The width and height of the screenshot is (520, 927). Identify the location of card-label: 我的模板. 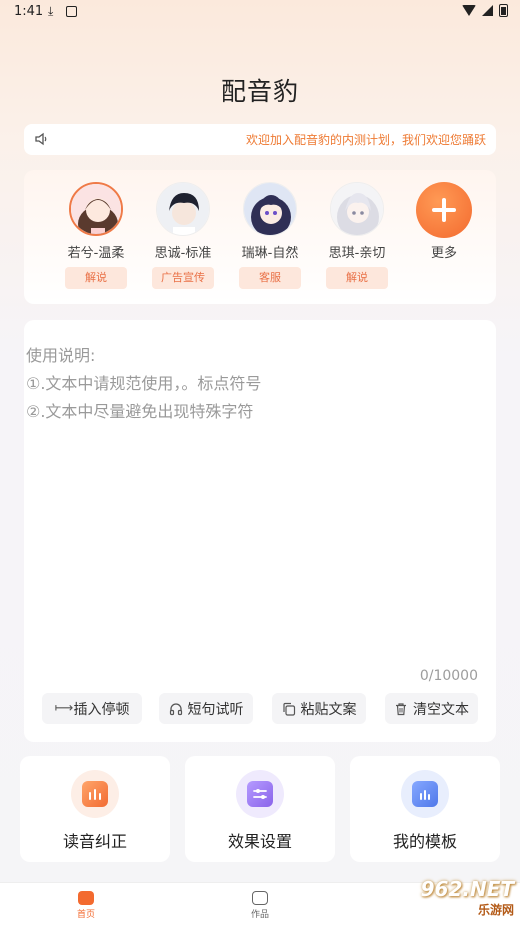
(424, 841).